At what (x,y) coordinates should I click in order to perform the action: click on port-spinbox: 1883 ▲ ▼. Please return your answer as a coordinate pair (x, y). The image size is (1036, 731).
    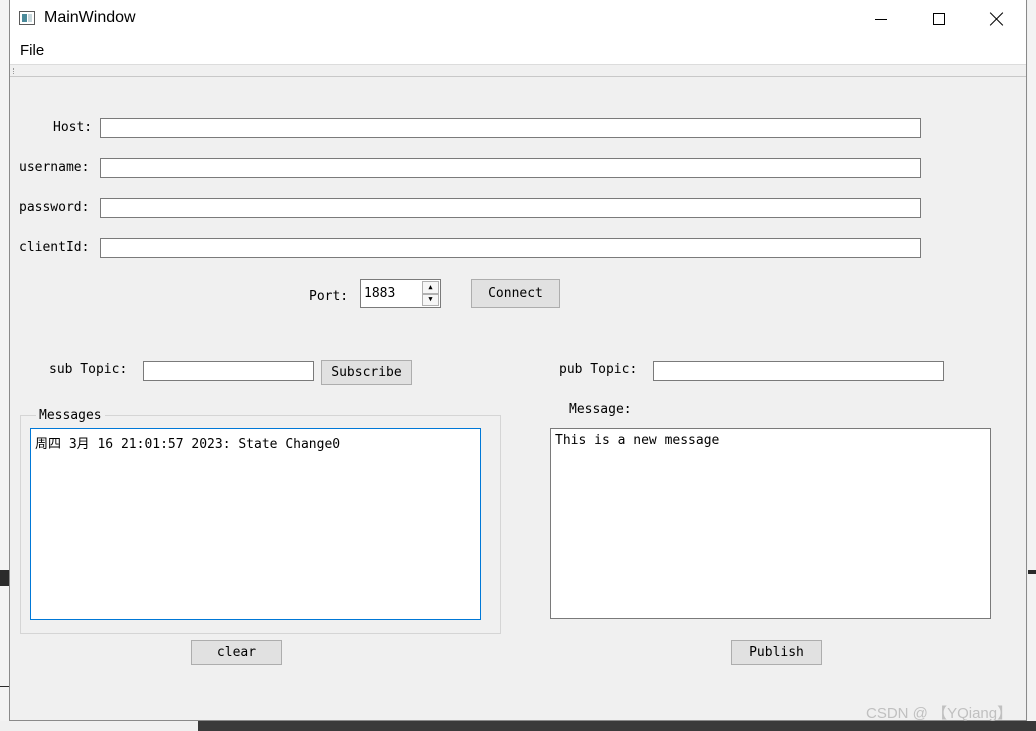
    Looking at the image, I should click on (400, 293).